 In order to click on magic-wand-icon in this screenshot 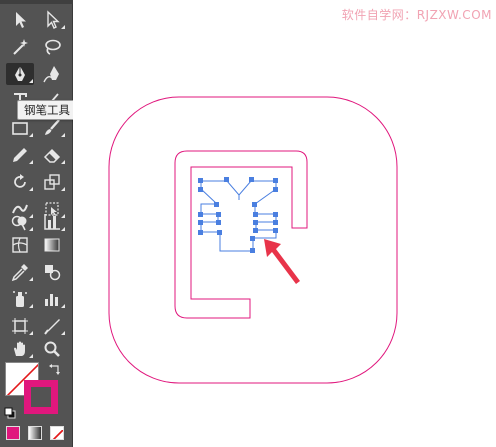, I will do `click(20, 47)`.